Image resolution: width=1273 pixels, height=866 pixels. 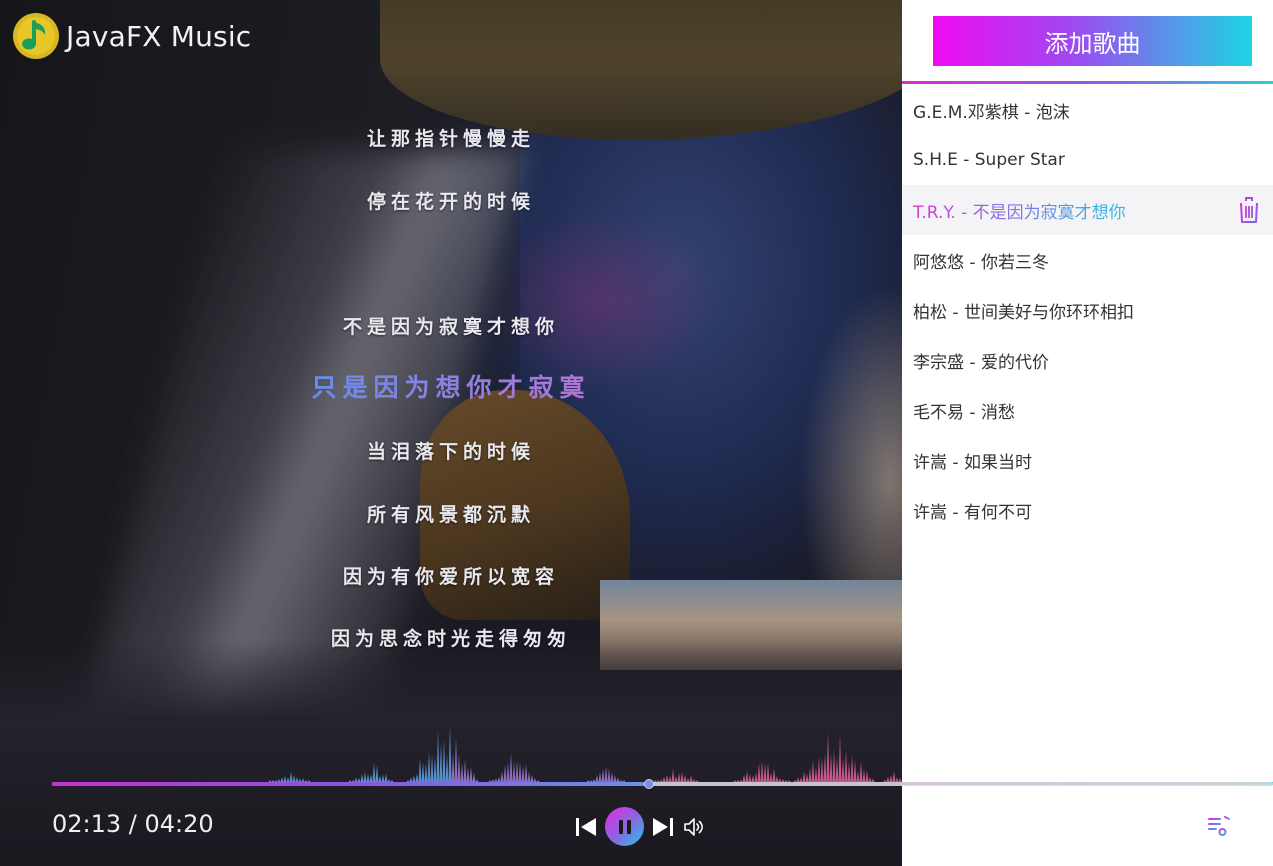 I want to click on song-title: G.E.M.邓紫棋 - 泡沫, so click(x=991, y=112).